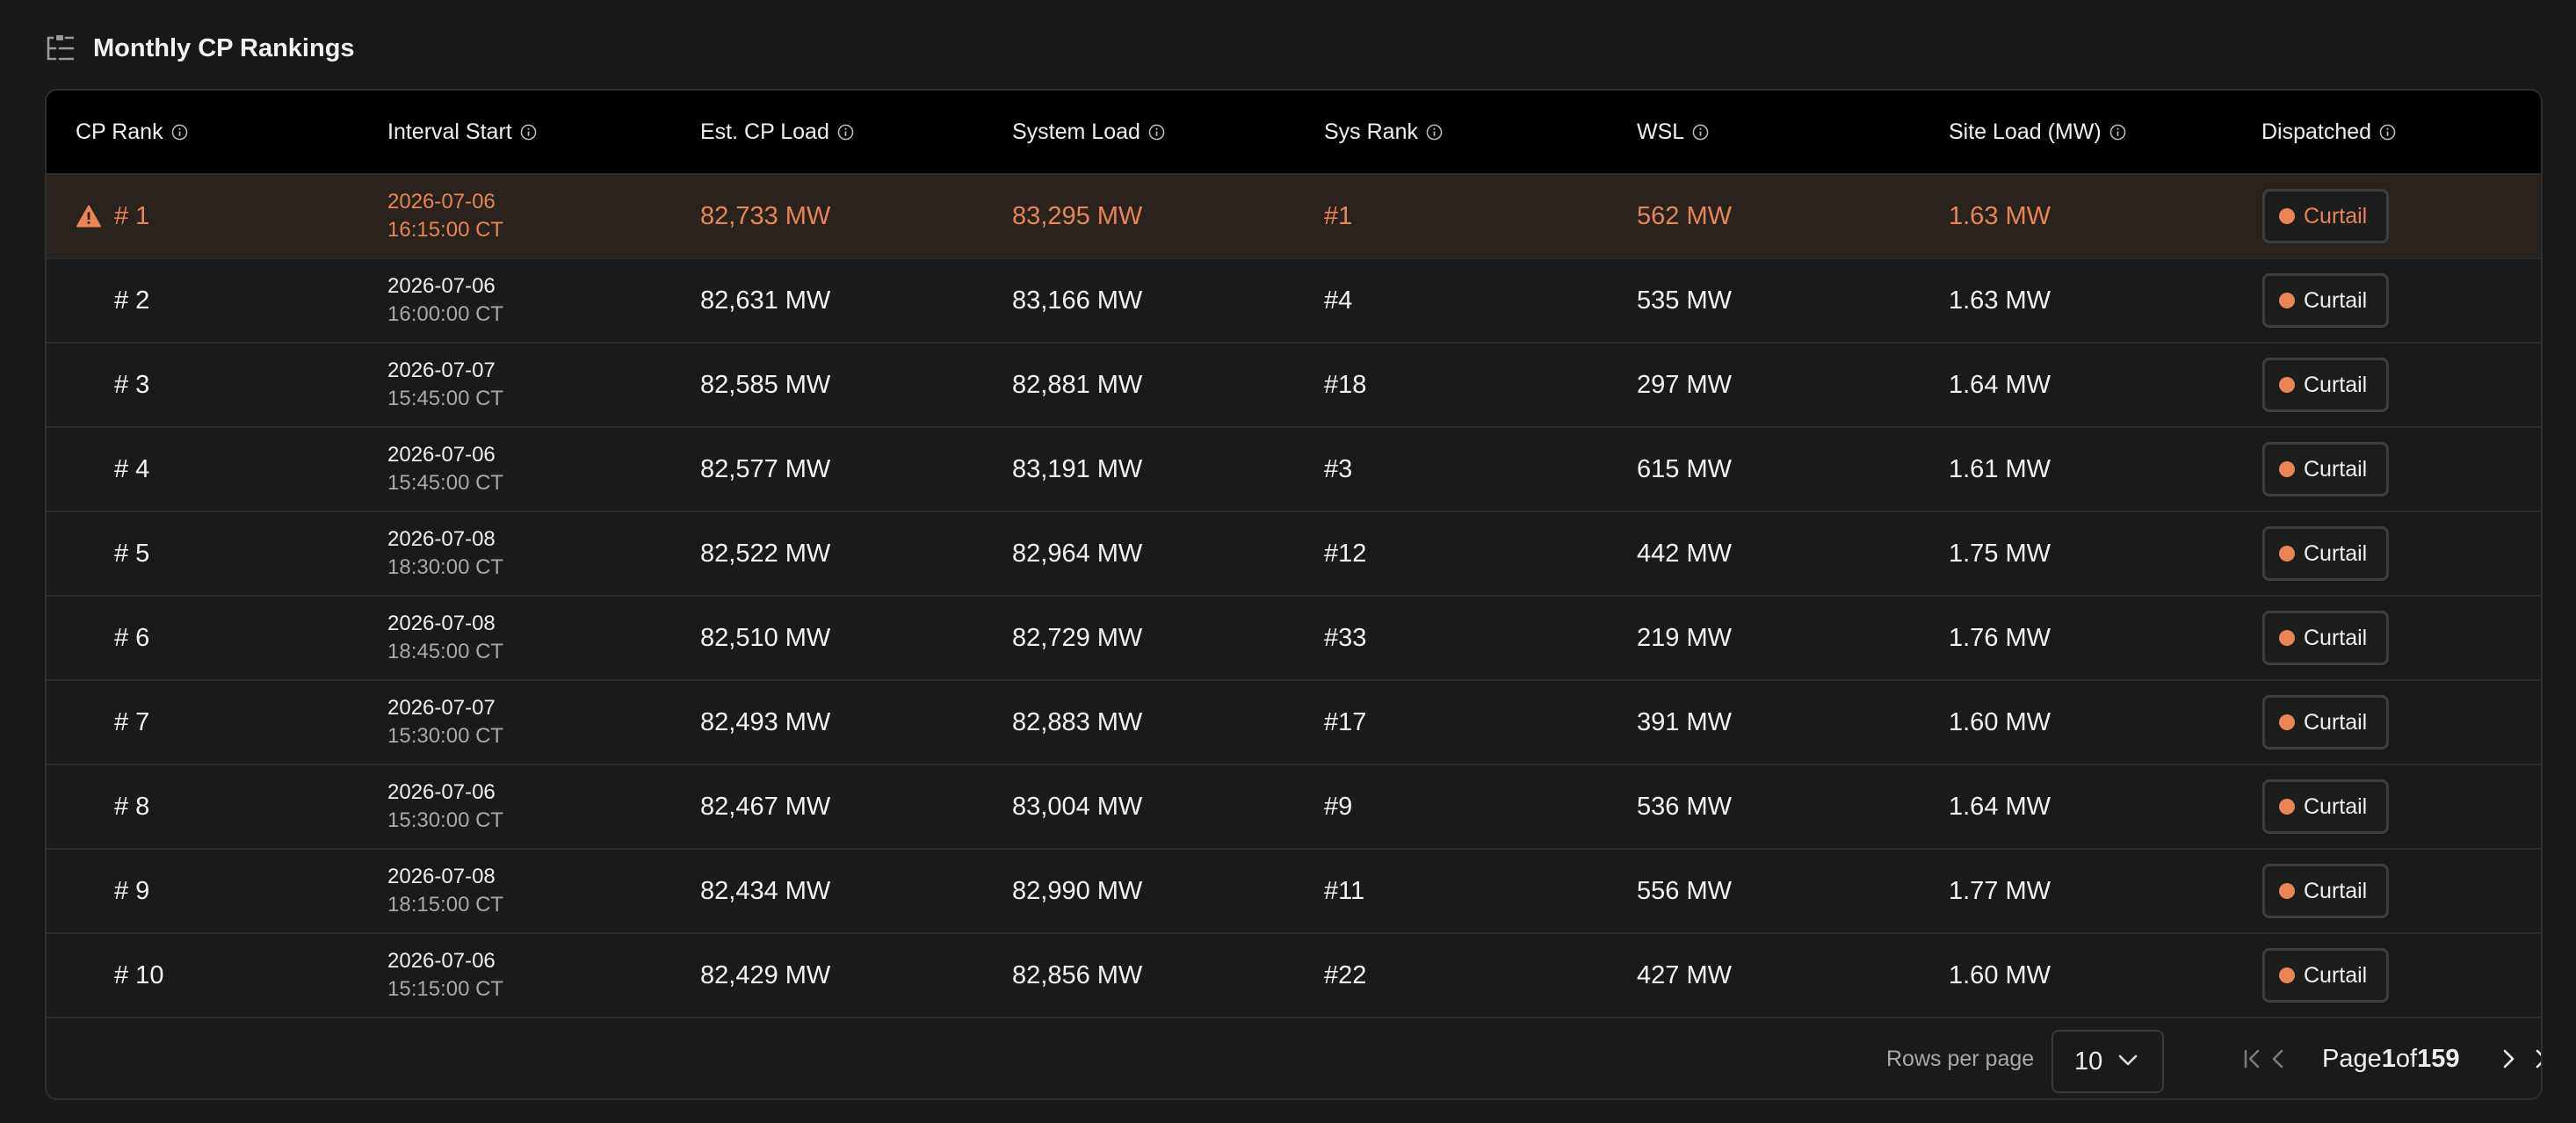 The width and height of the screenshot is (2576, 1123). What do you see at coordinates (2000, 300) in the screenshot?
I see `site-load-cell: 1.63 MW` at bounding box center [2000, 300].